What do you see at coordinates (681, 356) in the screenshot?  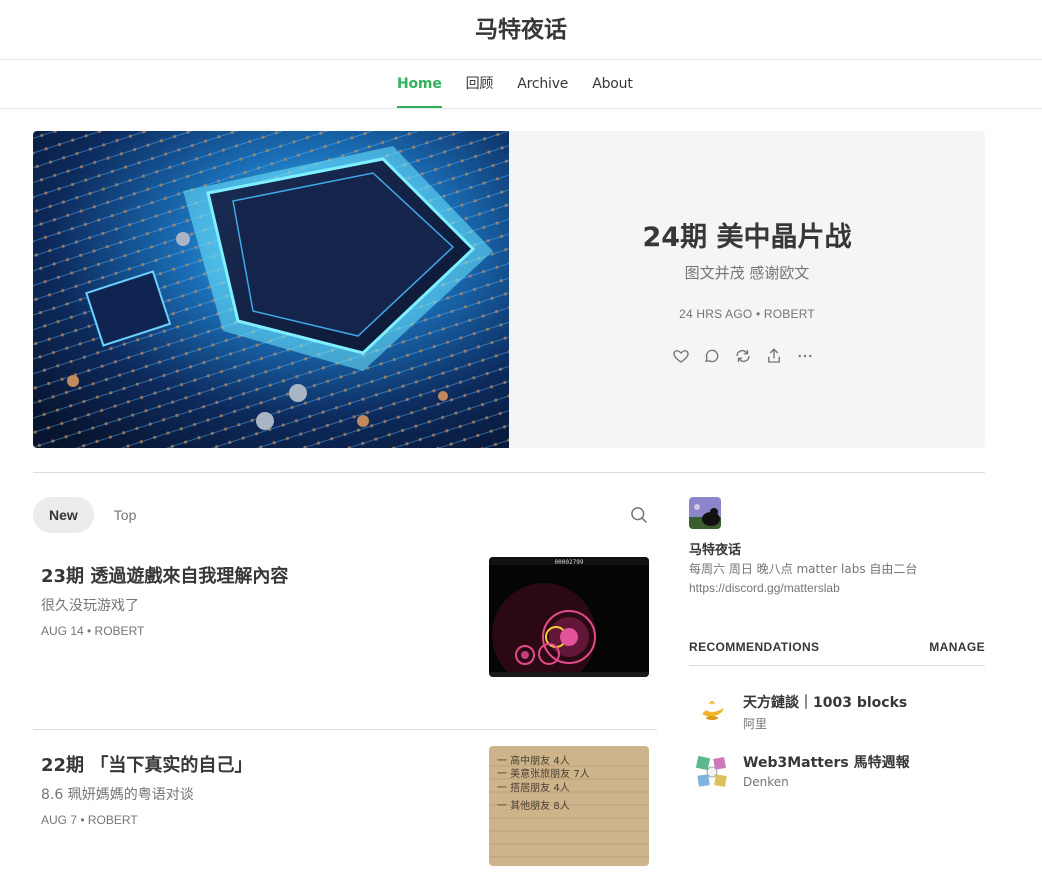 I see `heart-icon` at bounding box center [681, 356].